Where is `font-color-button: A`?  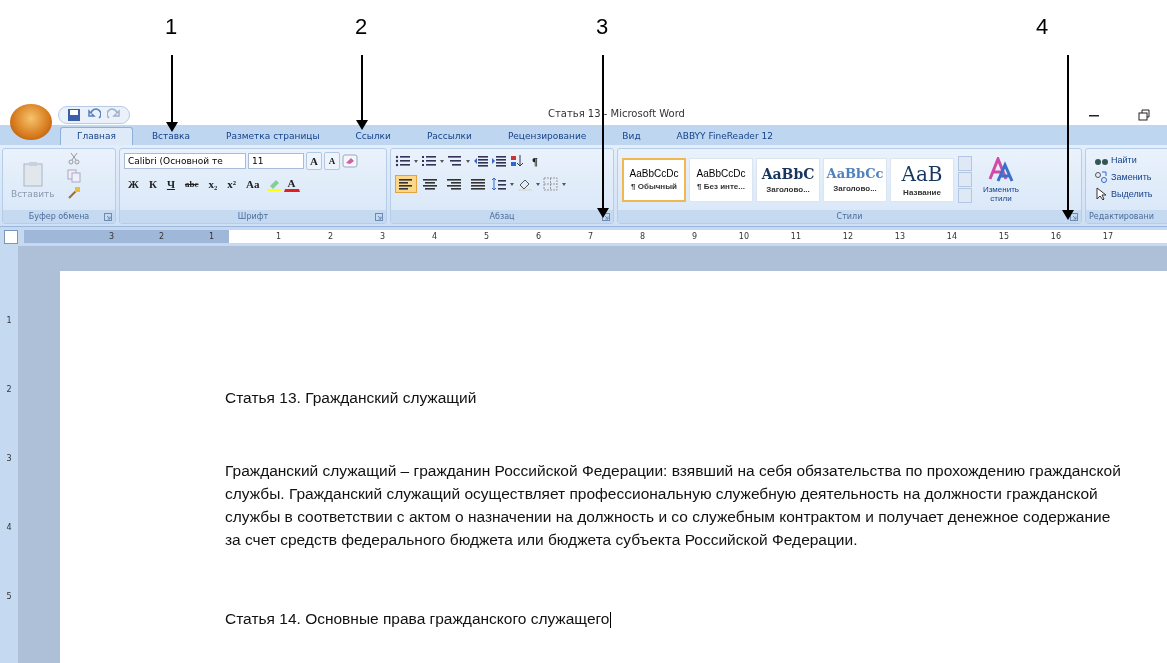
font-color-button: A is located at coordinates (291, 184).